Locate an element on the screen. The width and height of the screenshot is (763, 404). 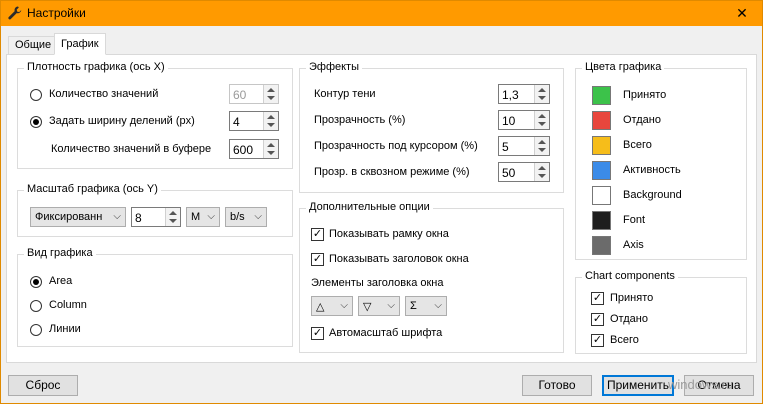
hover-value: 5 is located at coordinates (505, 147).